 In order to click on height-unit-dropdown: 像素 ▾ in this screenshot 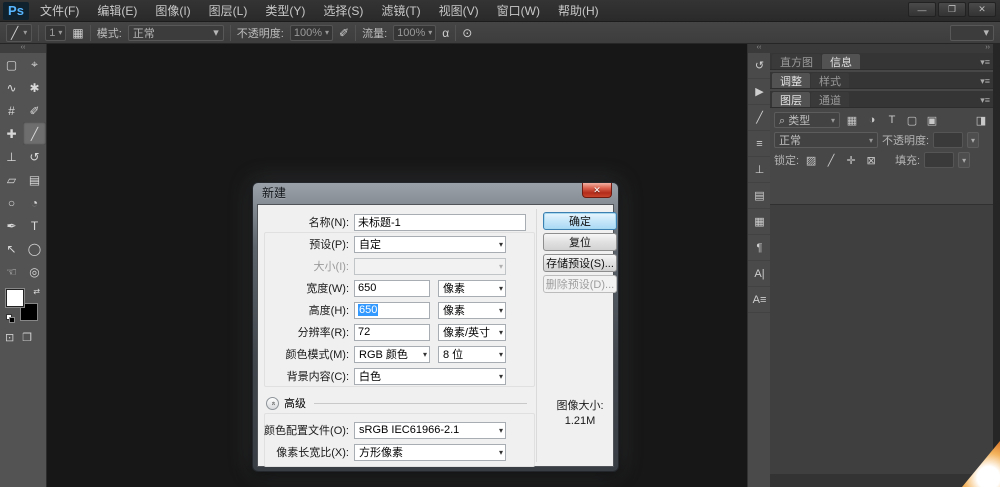, I will do `click(472, 310)`.